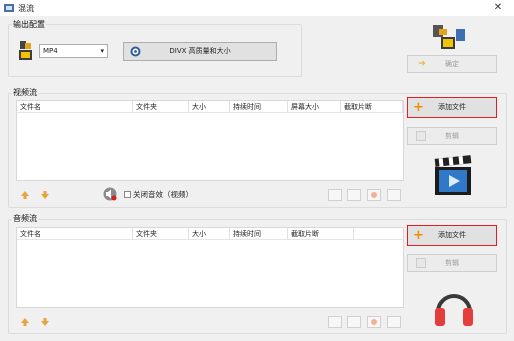  What do you see at coordinates (25, 195) in the screenshot?
I see `move-up-icon` at bounding box center [25, 195].